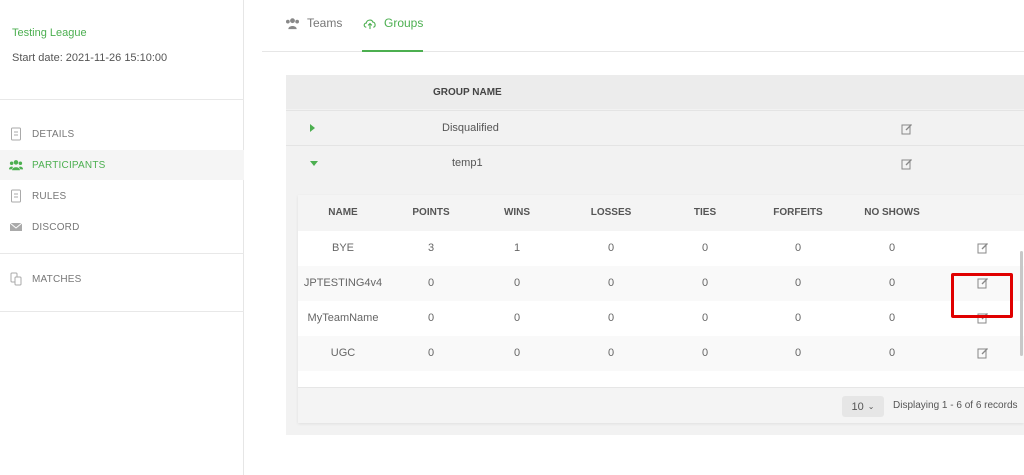 This screenshot has height=475, width=1024. I want to click on column-header-forfeits: FORFEITS, so click(797, 212).